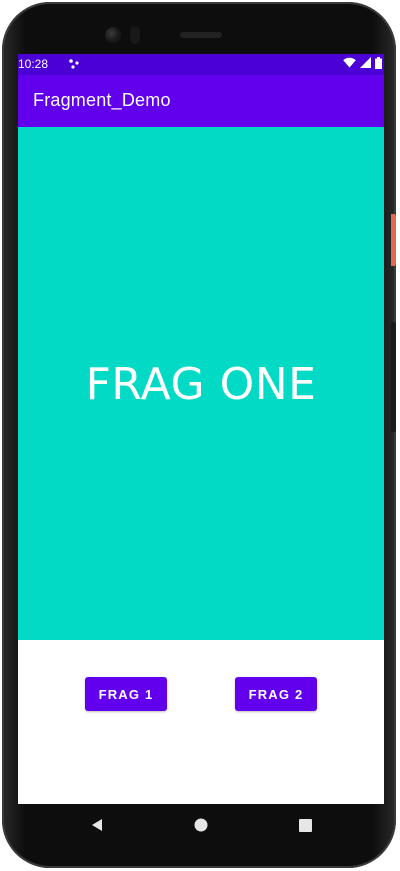 The width and height of the screenshot is (400, 871). What do you see at coordinates (113, 35) in the screenshot?
I see `front-camera-icon` at bounding box center [113, 35].